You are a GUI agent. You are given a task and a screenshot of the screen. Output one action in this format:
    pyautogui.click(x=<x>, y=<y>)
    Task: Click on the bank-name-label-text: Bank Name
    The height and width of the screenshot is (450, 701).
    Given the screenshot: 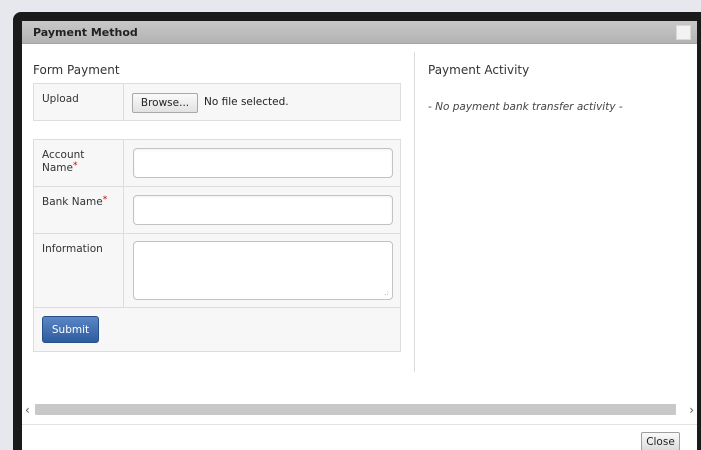 What is the action you would take?
    pyautogui.click(x=72, y=202)
    